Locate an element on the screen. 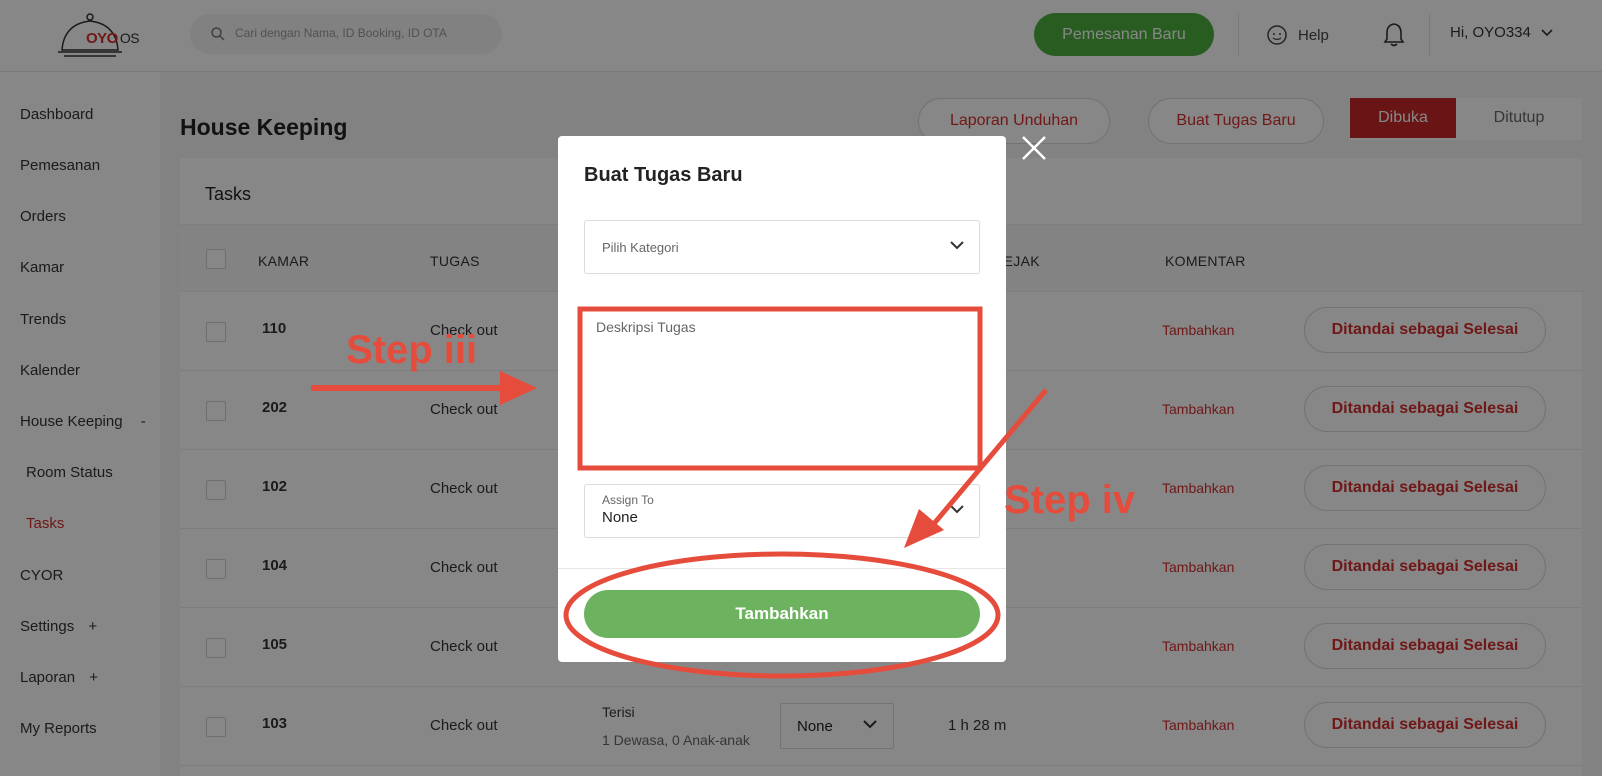 This screenshot has height=776, width=1602. task-description-input is located at coordinates (781, 388).